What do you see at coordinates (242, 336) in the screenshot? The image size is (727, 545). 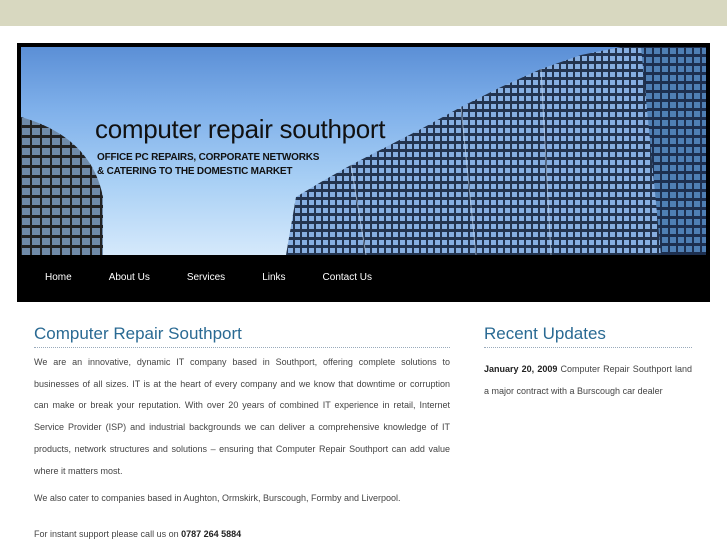 I see `main-heading: Computer Repair Southport` at bounding box center [242, 336].